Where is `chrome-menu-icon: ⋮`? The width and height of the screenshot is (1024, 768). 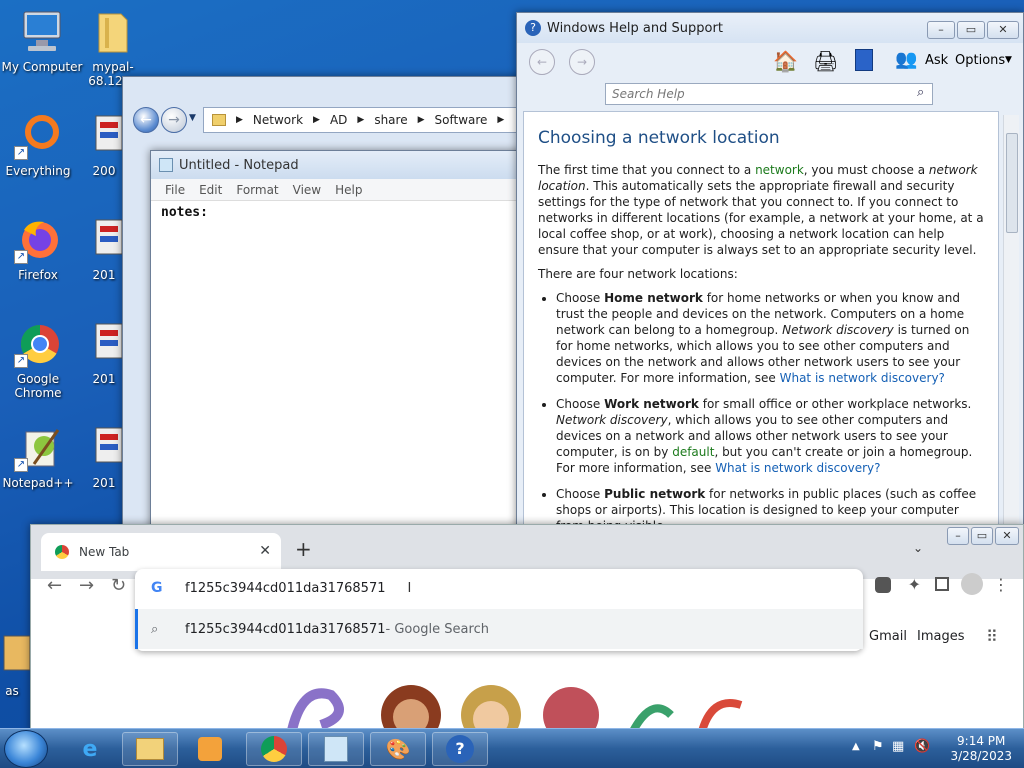
chrome-menu-icon: ⋮ is located at coordinates (1001, 584).